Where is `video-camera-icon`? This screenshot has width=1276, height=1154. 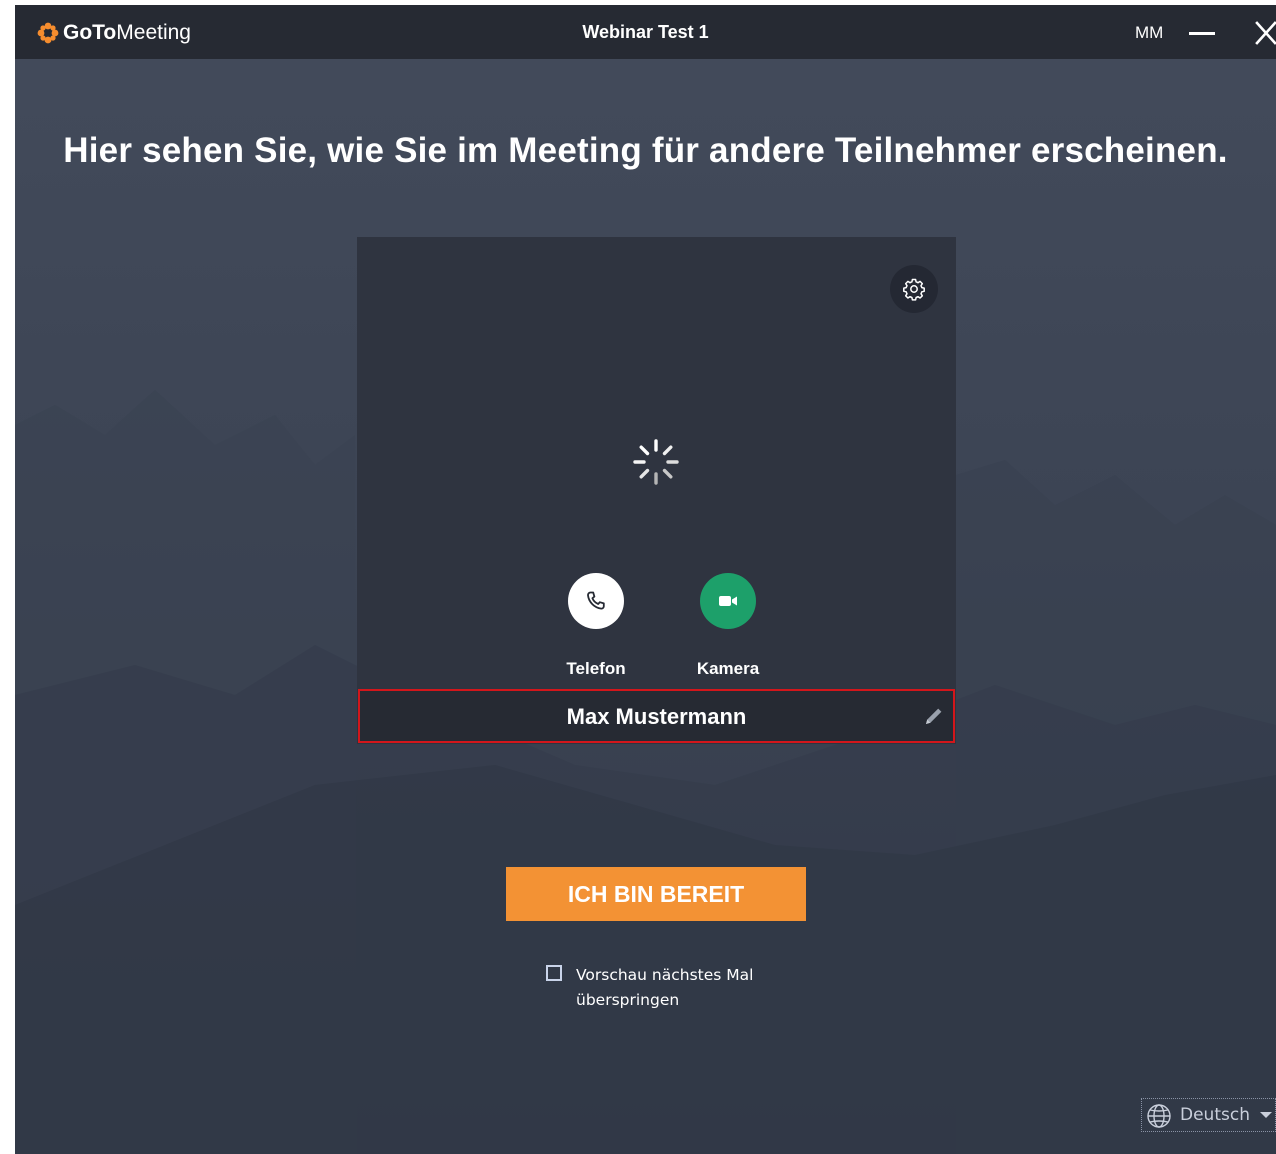
video-camera-icon is located at coordinates (728, 601).